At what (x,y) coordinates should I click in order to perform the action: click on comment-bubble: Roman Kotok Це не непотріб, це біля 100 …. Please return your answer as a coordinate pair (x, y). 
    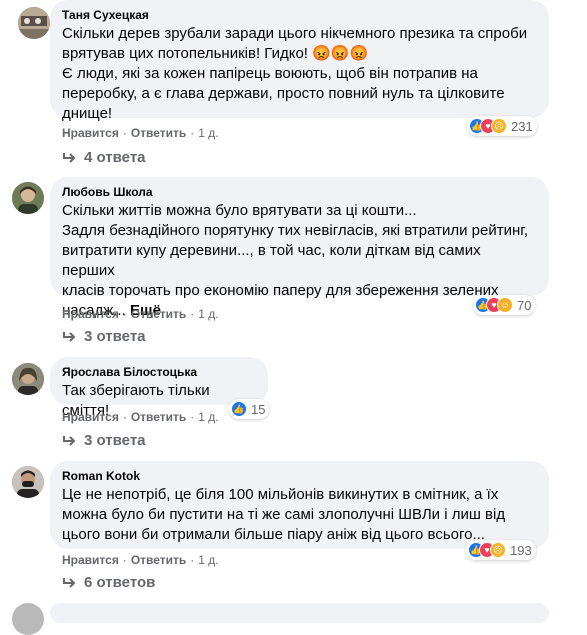
    Looking at the image, I should click on (299, 505).